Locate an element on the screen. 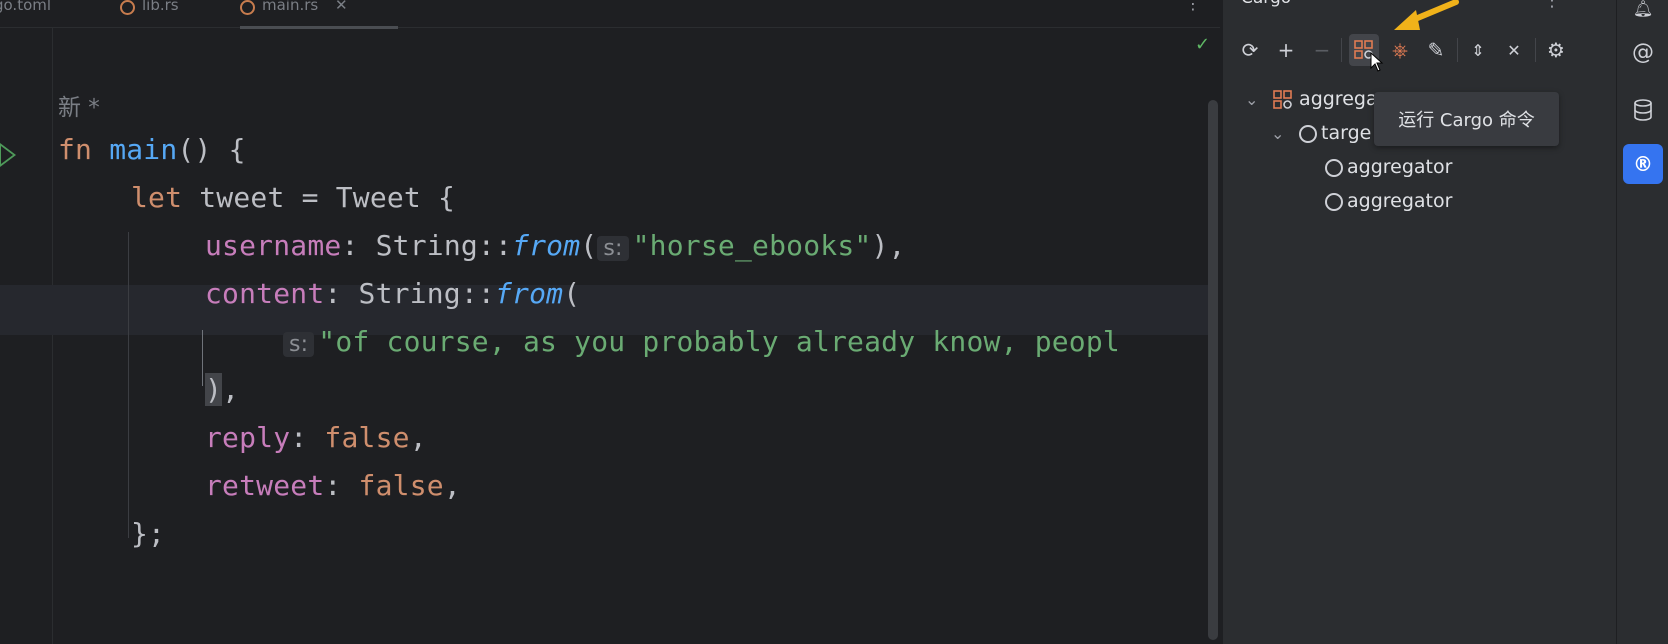 The width and height of the screenshot is (1668, 644). keyword: let is located at coordinates (157, 197).